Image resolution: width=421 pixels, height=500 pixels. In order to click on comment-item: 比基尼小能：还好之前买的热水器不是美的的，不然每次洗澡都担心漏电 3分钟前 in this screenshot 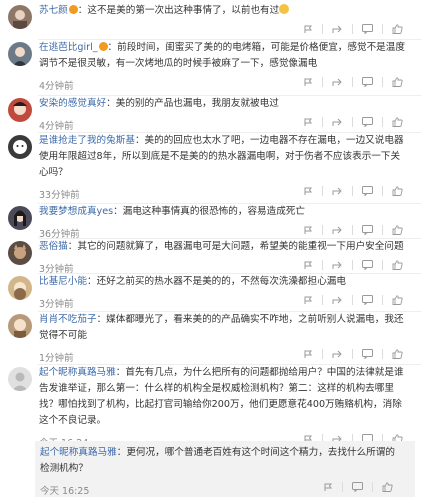, I will do `click(210, 293)`.